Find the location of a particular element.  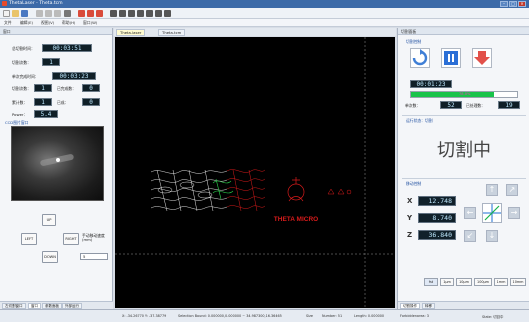

window-title: ThetaLaser - Theta.tcm is located at coordinates (36, 3).